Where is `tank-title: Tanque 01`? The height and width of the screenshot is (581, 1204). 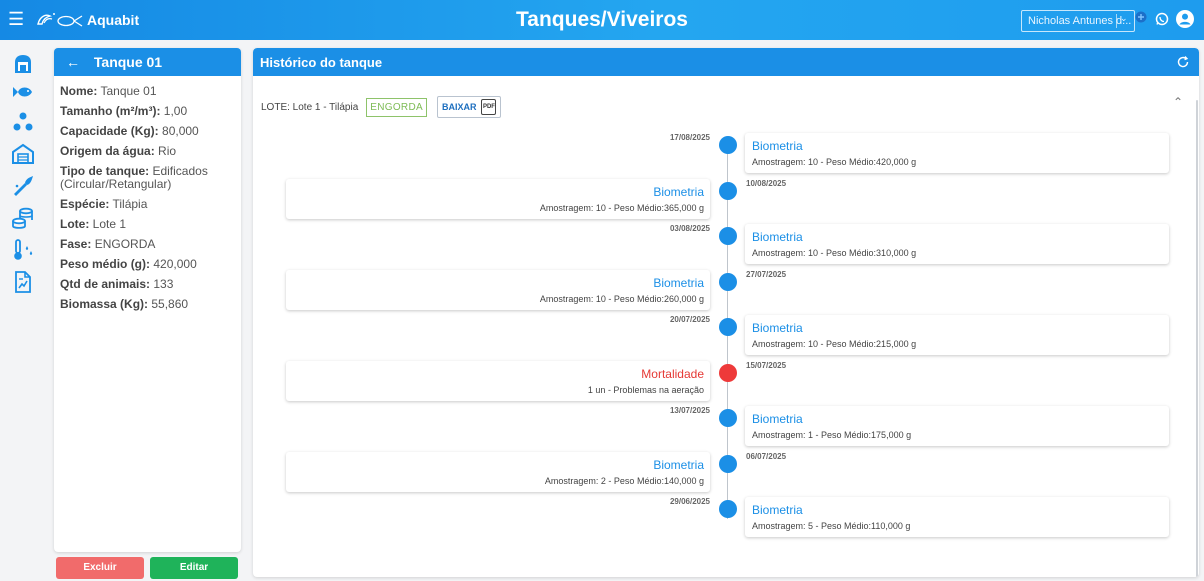
tank-title: Tanque 01 is located at coordinates (128, 62).